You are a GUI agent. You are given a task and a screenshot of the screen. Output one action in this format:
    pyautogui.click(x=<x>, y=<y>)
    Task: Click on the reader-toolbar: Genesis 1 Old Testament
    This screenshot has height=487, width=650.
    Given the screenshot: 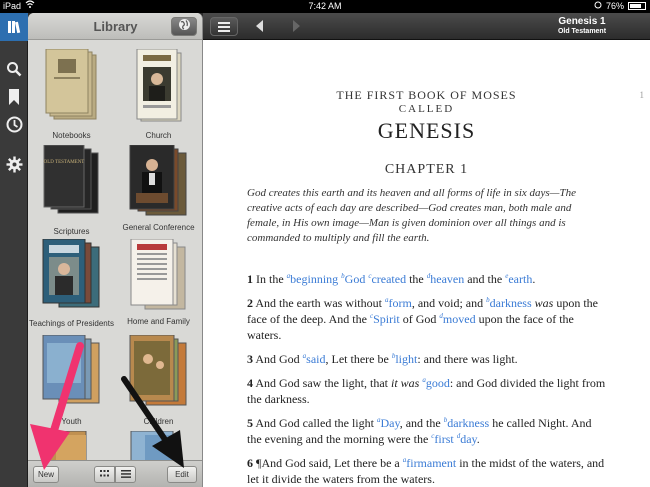 What is the action you would take?
    pyautogui.click(x=426, y=26)
    